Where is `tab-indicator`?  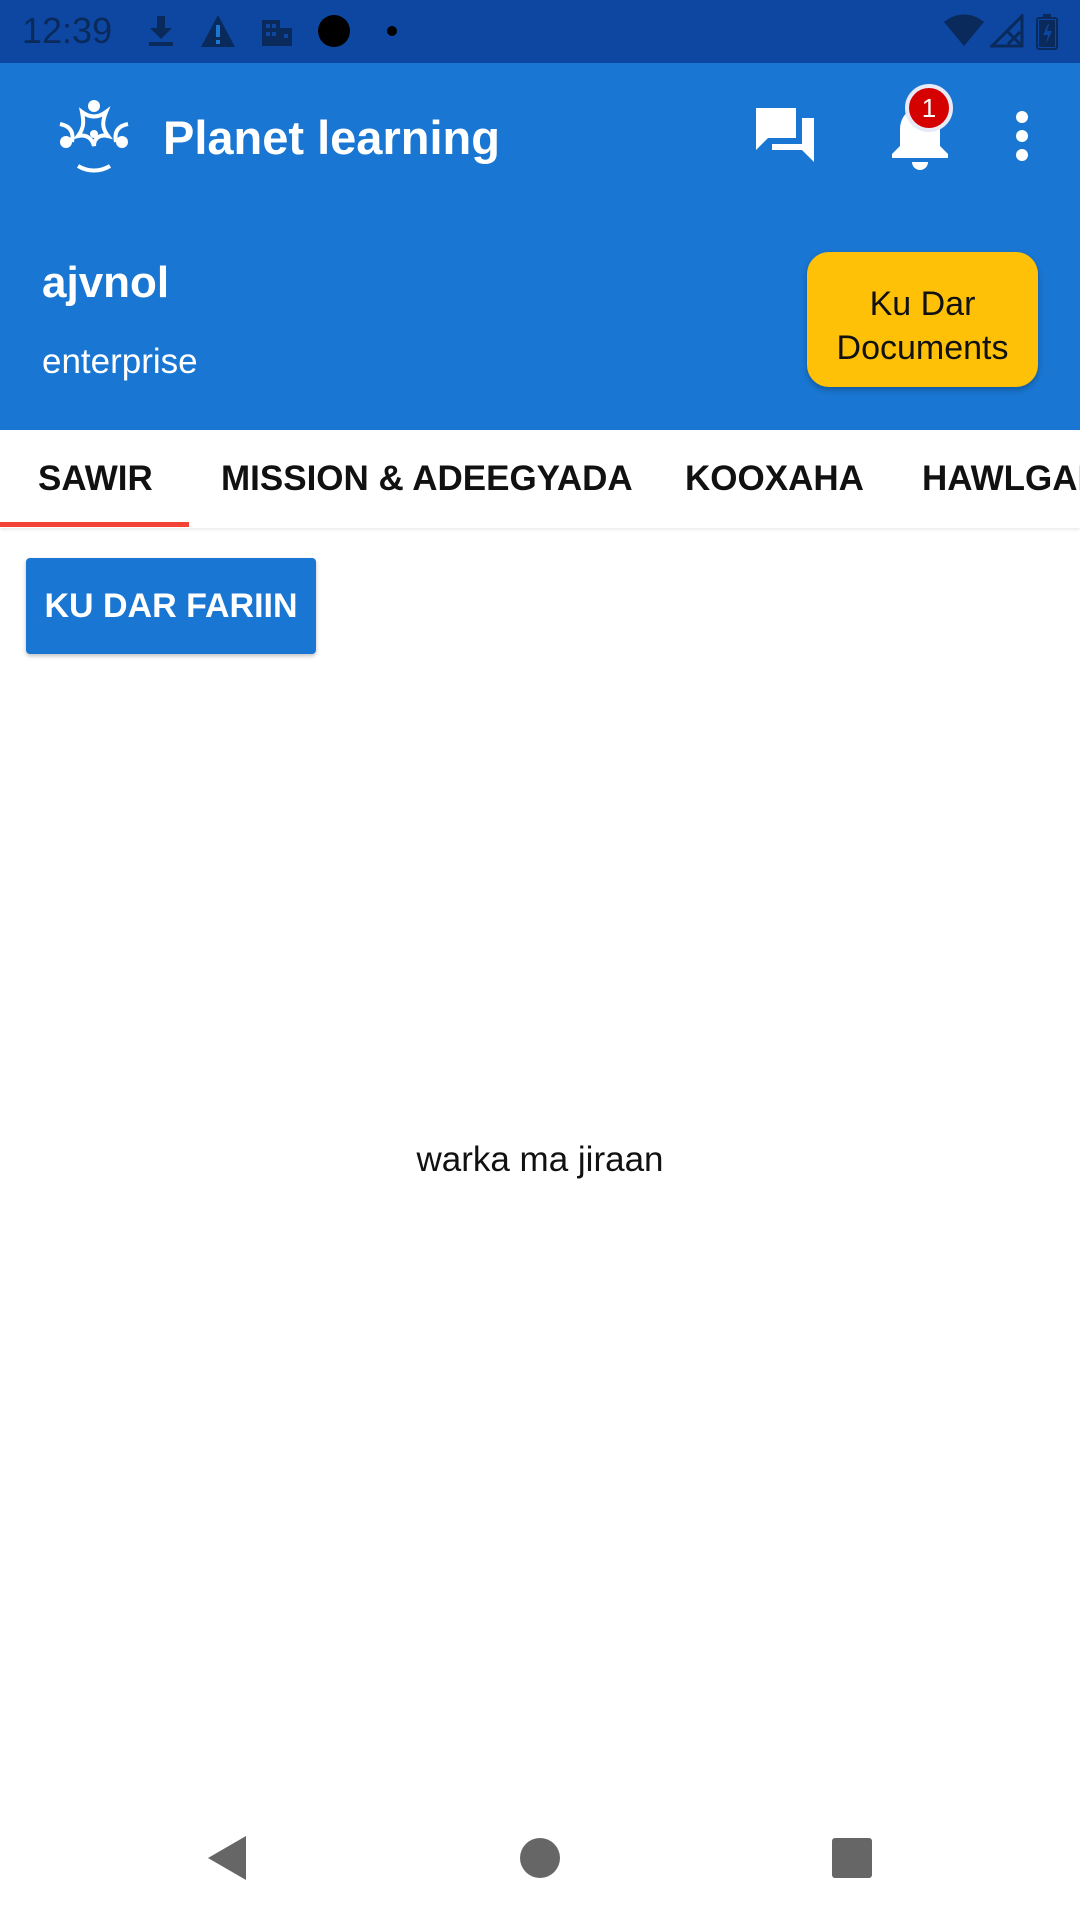 tab-indicator is located at coordinates (94, 524).